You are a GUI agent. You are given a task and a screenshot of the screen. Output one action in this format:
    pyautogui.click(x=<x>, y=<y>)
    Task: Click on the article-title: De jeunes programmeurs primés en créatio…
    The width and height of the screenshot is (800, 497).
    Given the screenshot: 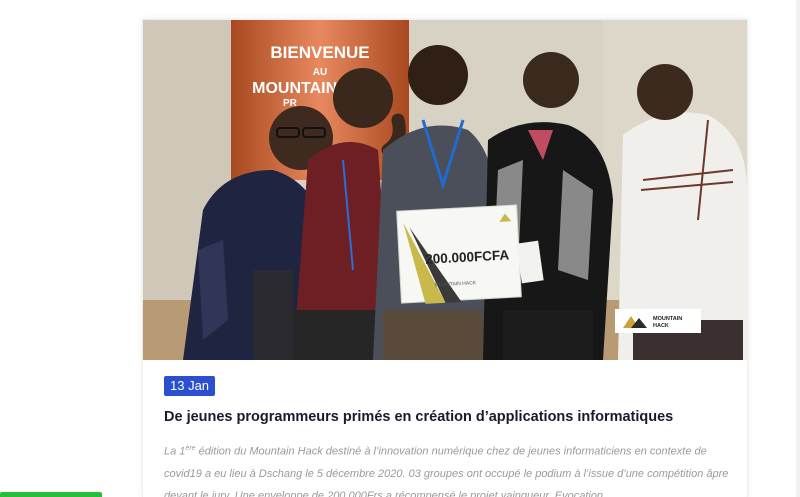 What is the action you would take?
    pyautogui.click(x=449, y=417)
    